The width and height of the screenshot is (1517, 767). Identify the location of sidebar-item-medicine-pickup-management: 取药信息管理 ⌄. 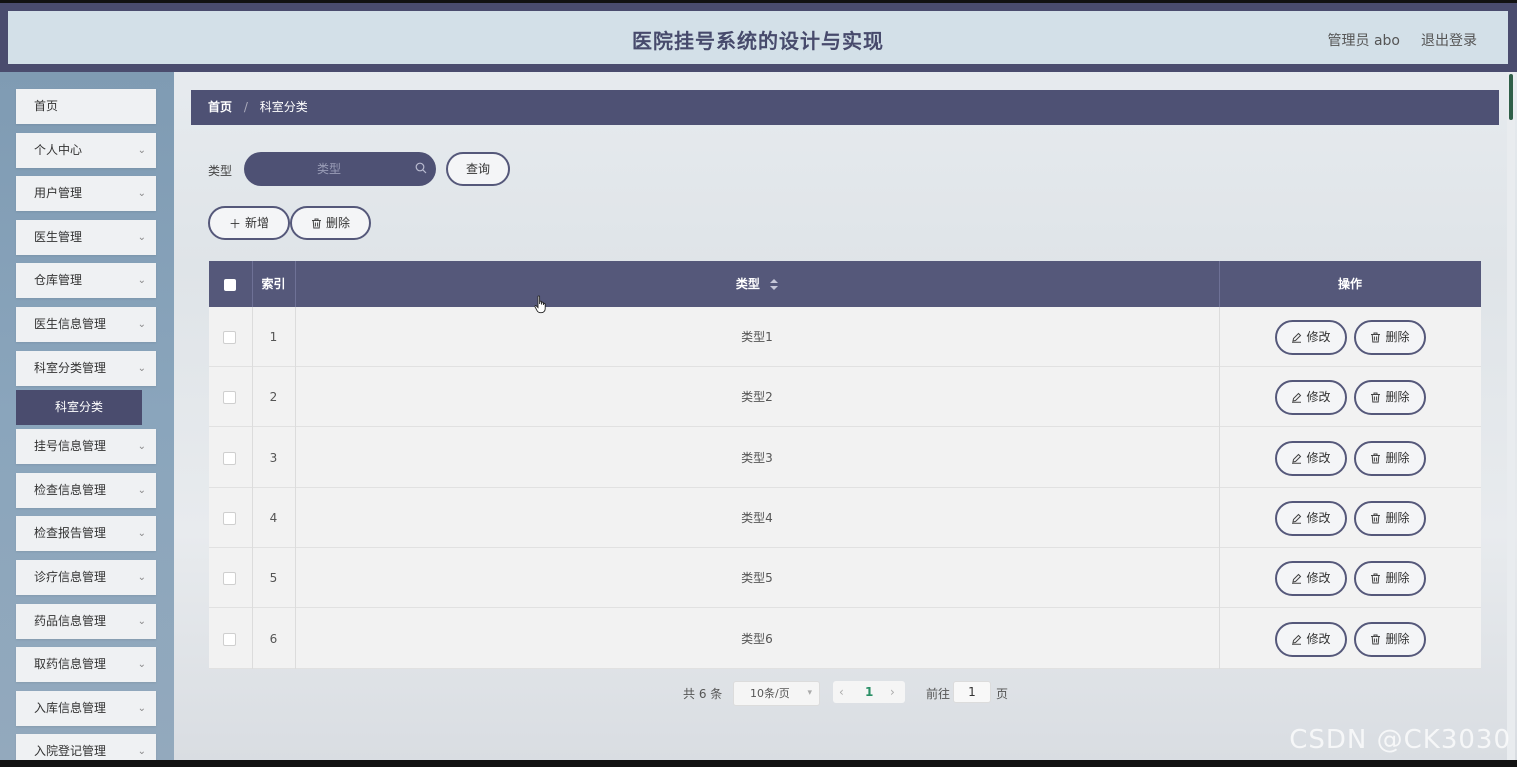
(86, 665).